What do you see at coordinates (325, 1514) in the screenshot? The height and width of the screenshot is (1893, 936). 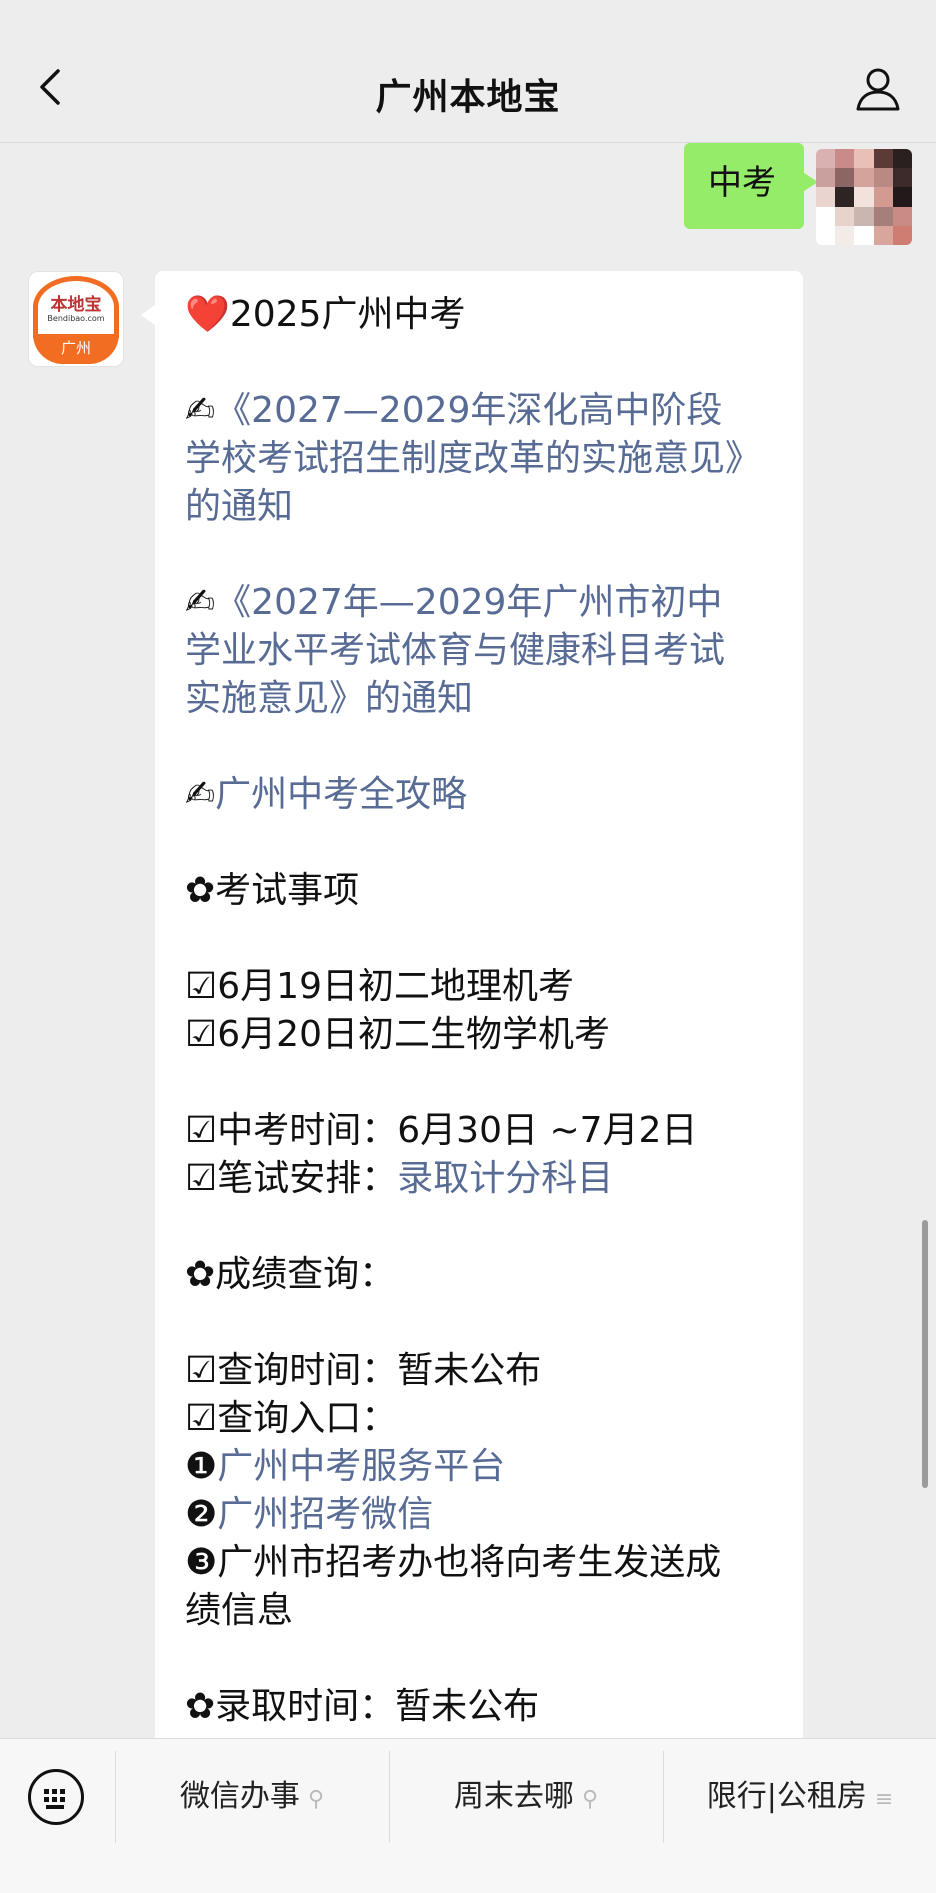 I see `exam-wechat-link: 广州招考微信` at bounding box center [325, 1514].